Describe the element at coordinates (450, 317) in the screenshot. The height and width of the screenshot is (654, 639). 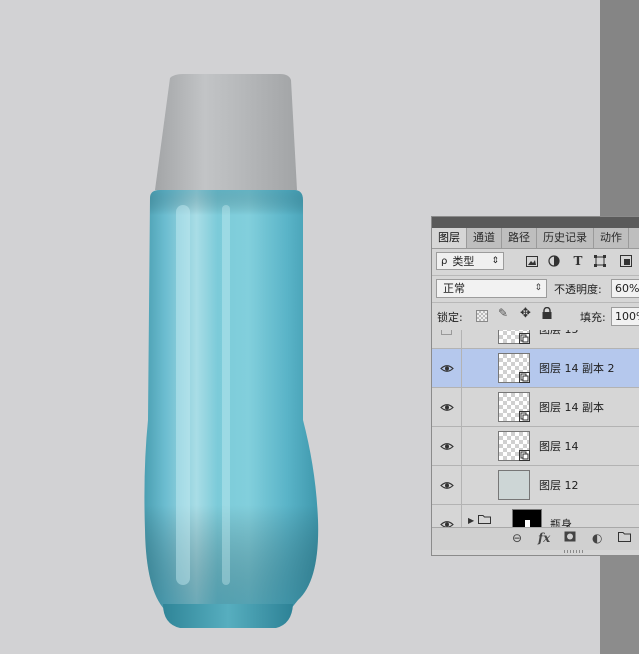
I see `lock-label: 锁定:` at that location.